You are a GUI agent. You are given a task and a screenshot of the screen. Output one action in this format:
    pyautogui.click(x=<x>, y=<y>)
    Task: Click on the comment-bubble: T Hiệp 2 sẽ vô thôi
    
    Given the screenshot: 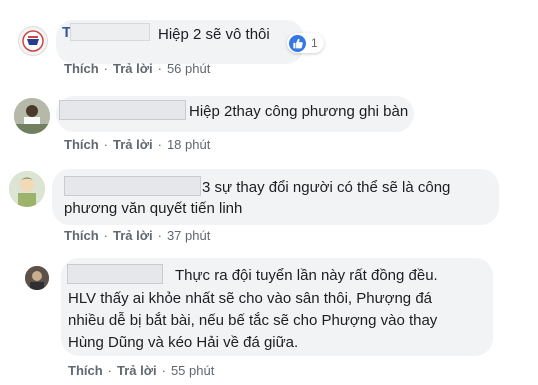 What is the action you would take?
    pyautogui.click(x=180, y=42)
    